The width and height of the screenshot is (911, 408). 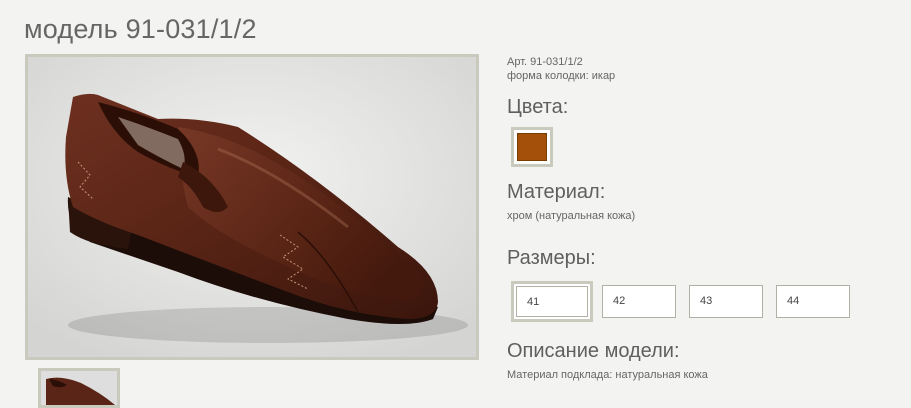 I want to click on description-heading: Описание модели:, so click(x=593, y=351).